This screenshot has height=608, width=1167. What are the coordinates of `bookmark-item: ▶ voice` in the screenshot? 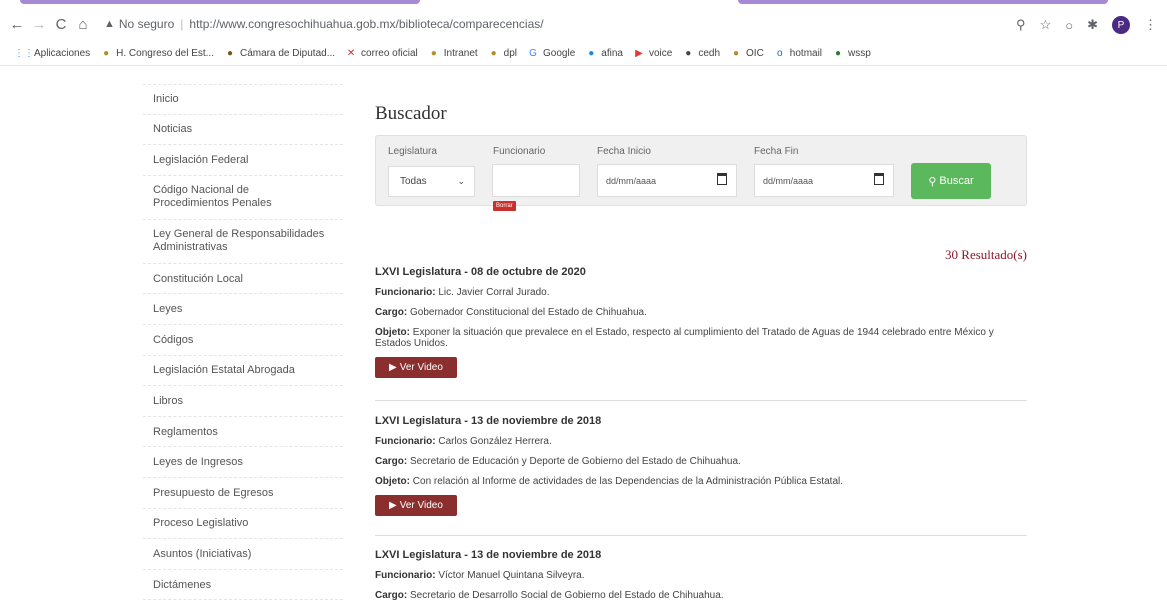 It's located at (652, 54).